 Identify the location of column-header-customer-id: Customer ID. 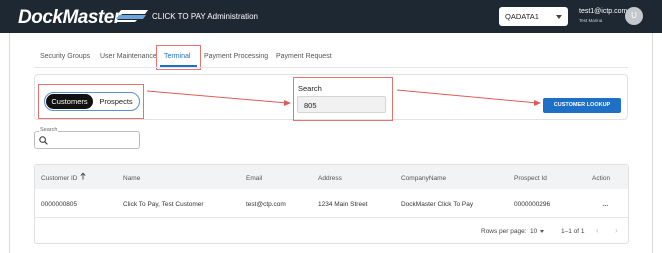
(59, 178).